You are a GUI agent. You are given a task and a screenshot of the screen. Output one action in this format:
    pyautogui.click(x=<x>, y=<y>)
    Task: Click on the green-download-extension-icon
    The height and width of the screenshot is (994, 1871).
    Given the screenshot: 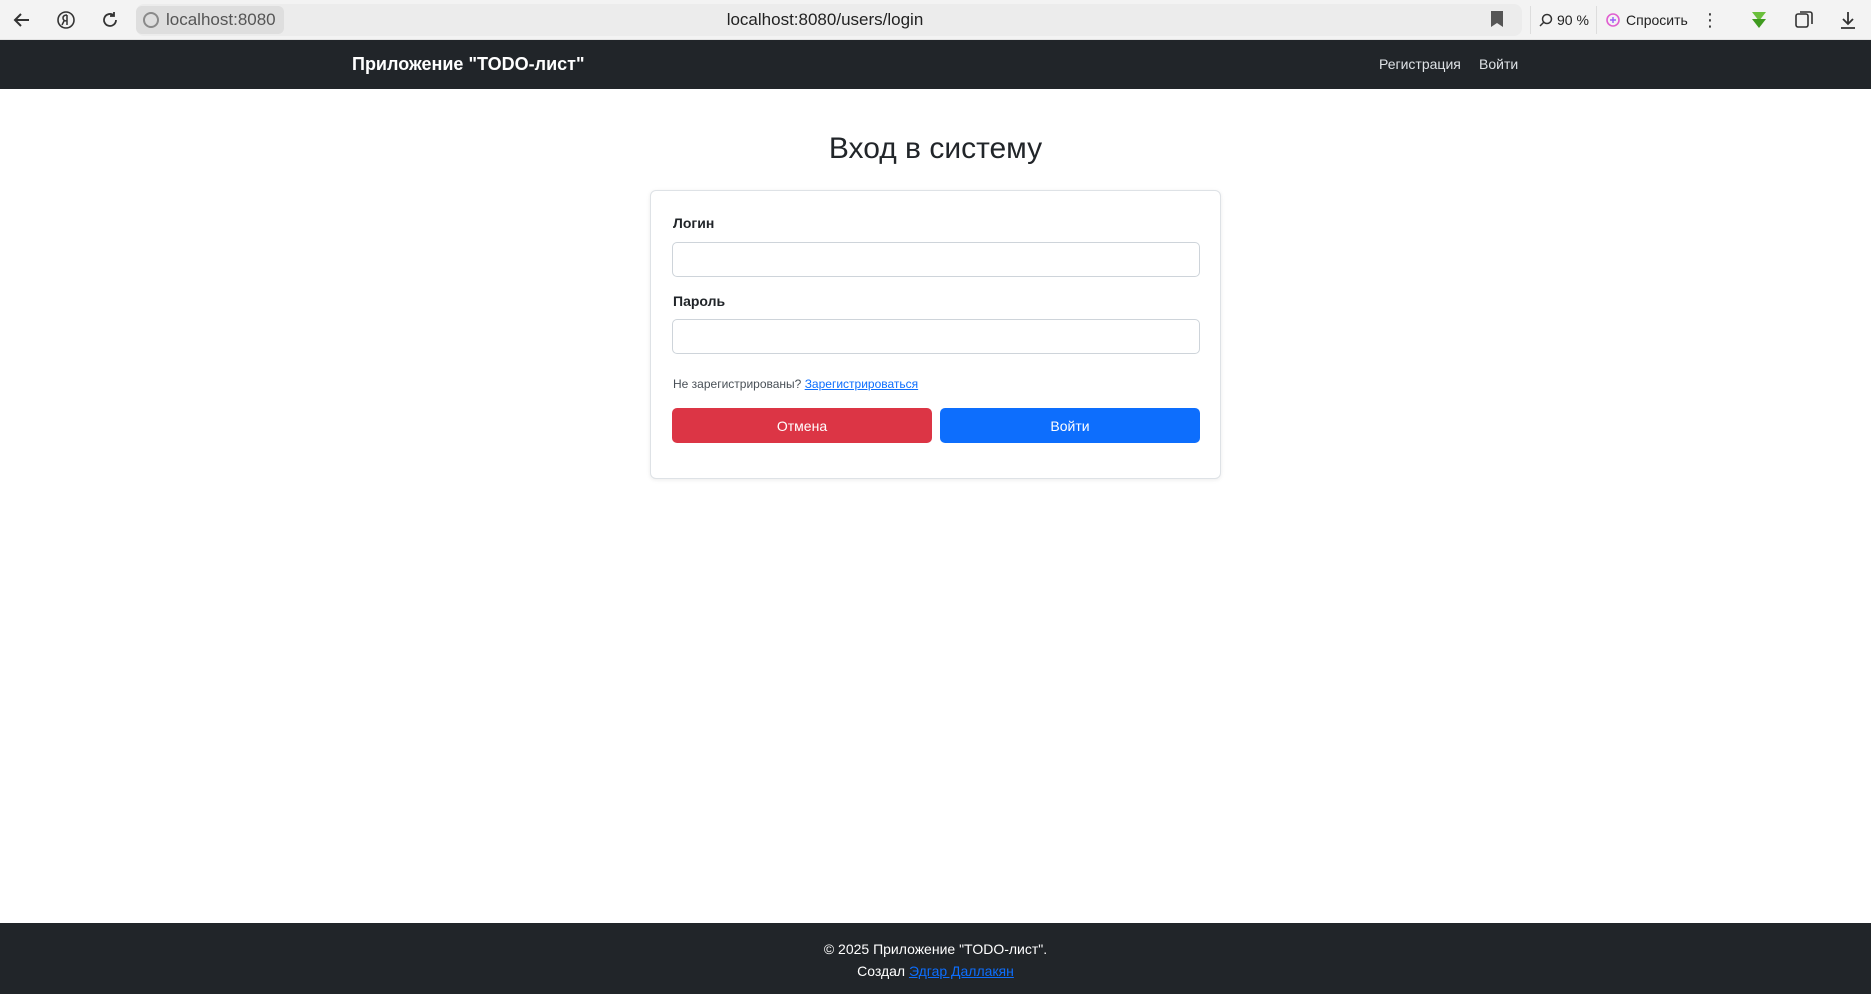 What is the action you would take?
    pyautogui.click(x=1759, y=20)
    